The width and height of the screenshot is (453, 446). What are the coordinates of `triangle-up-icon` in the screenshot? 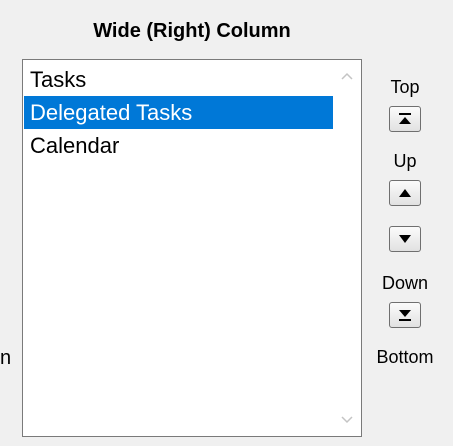 It's located at (405, 193).